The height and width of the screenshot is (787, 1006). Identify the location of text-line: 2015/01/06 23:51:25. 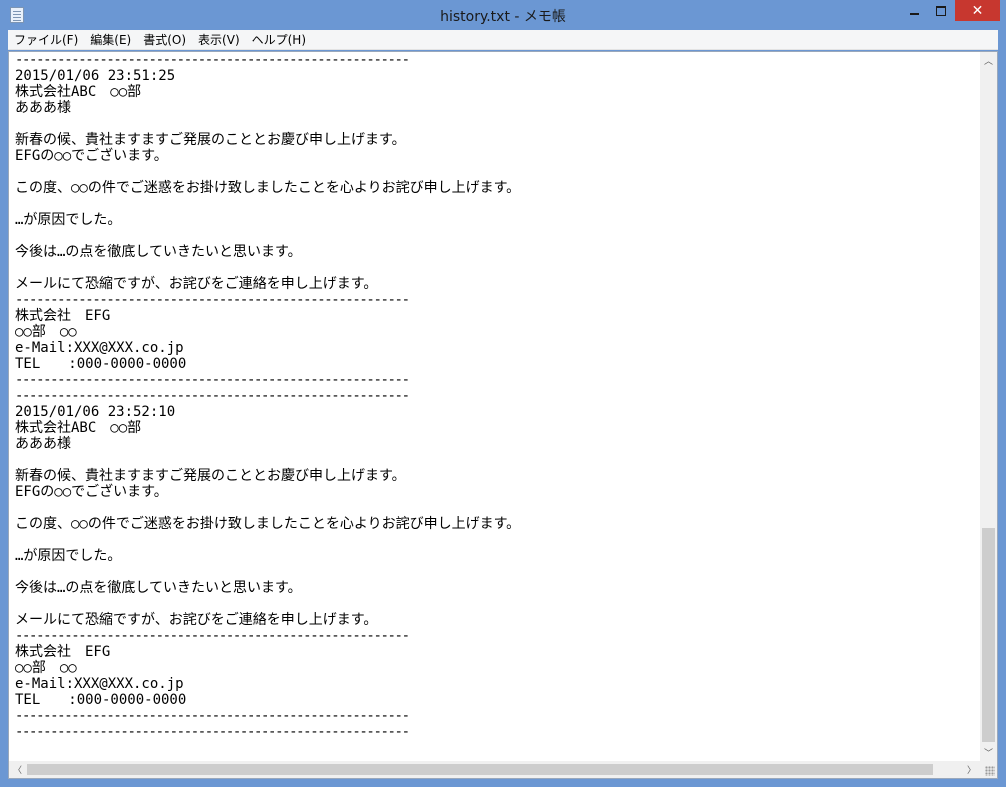
(495, 76).